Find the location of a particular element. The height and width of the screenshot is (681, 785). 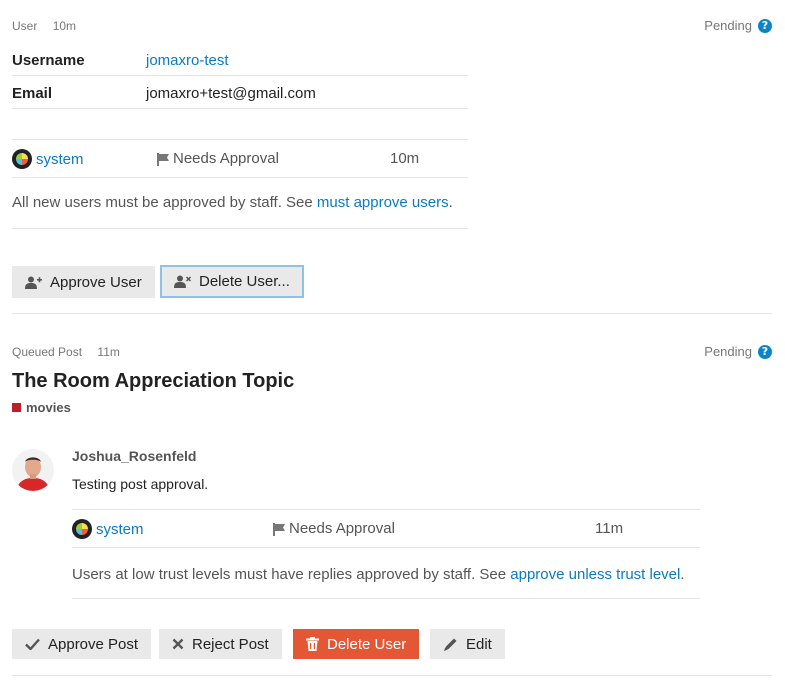

email-label: Email is located at coordinates (32, 93).